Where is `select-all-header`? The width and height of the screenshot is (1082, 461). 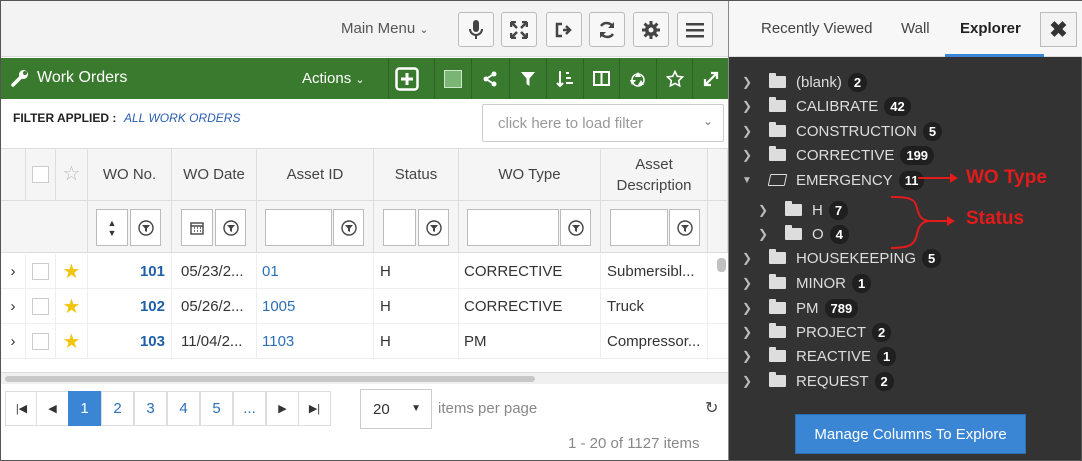 select-all-header is located at coordinates (41, 174).